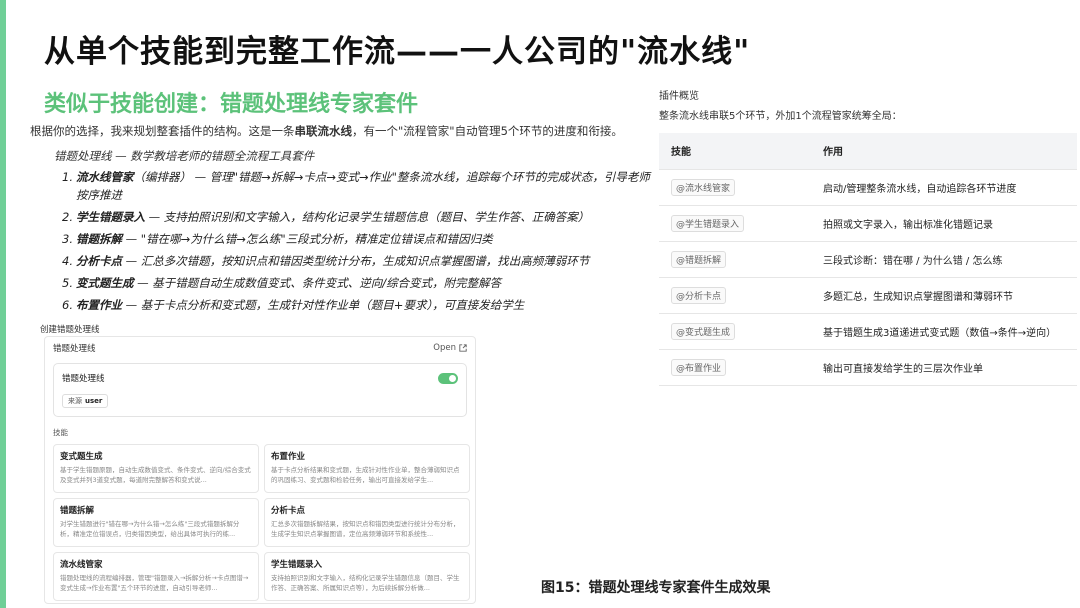 This screenshot has height=608, width=1080. Describe the element at coordinates (83, 379) in the screenshot. I see `plugin-name: 错题处理线` at that location.